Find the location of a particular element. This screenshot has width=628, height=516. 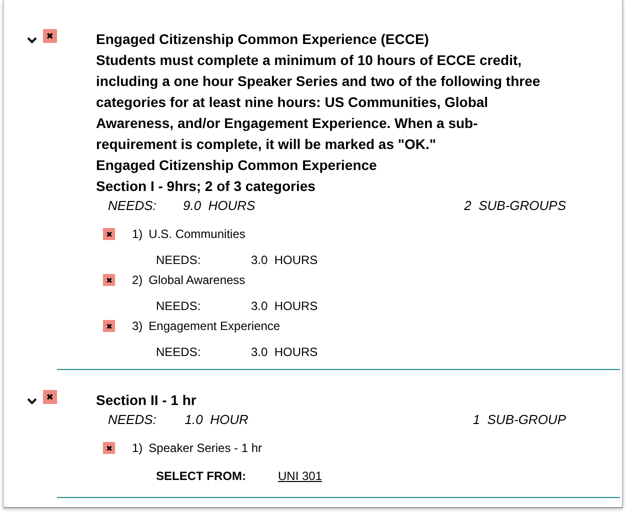

course-link: UNI 301 is located at coordinates (300, 476).